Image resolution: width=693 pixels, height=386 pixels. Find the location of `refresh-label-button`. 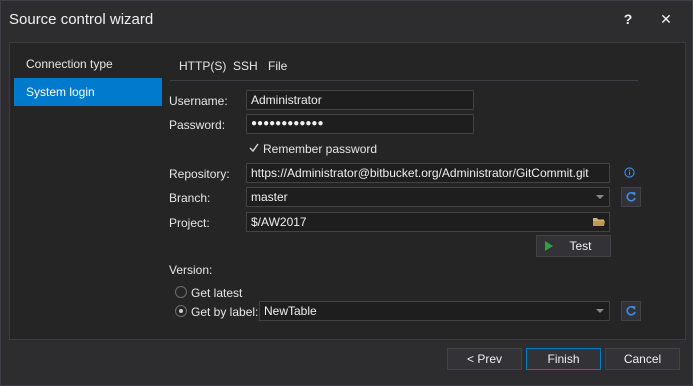

refresh-label-button is located at coordinates (631, 311).